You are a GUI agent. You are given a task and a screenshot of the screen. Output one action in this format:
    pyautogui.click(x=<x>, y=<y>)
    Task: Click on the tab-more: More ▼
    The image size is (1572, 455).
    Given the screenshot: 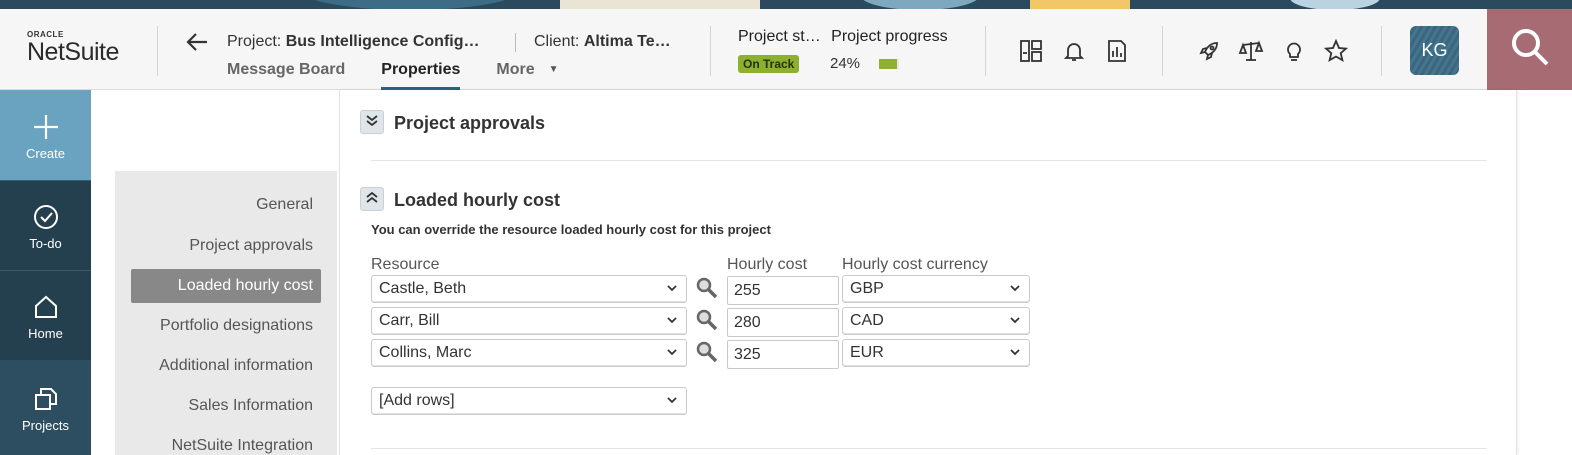 What is the action you would take?
    pyautogui.click(x=527, y=74)
    